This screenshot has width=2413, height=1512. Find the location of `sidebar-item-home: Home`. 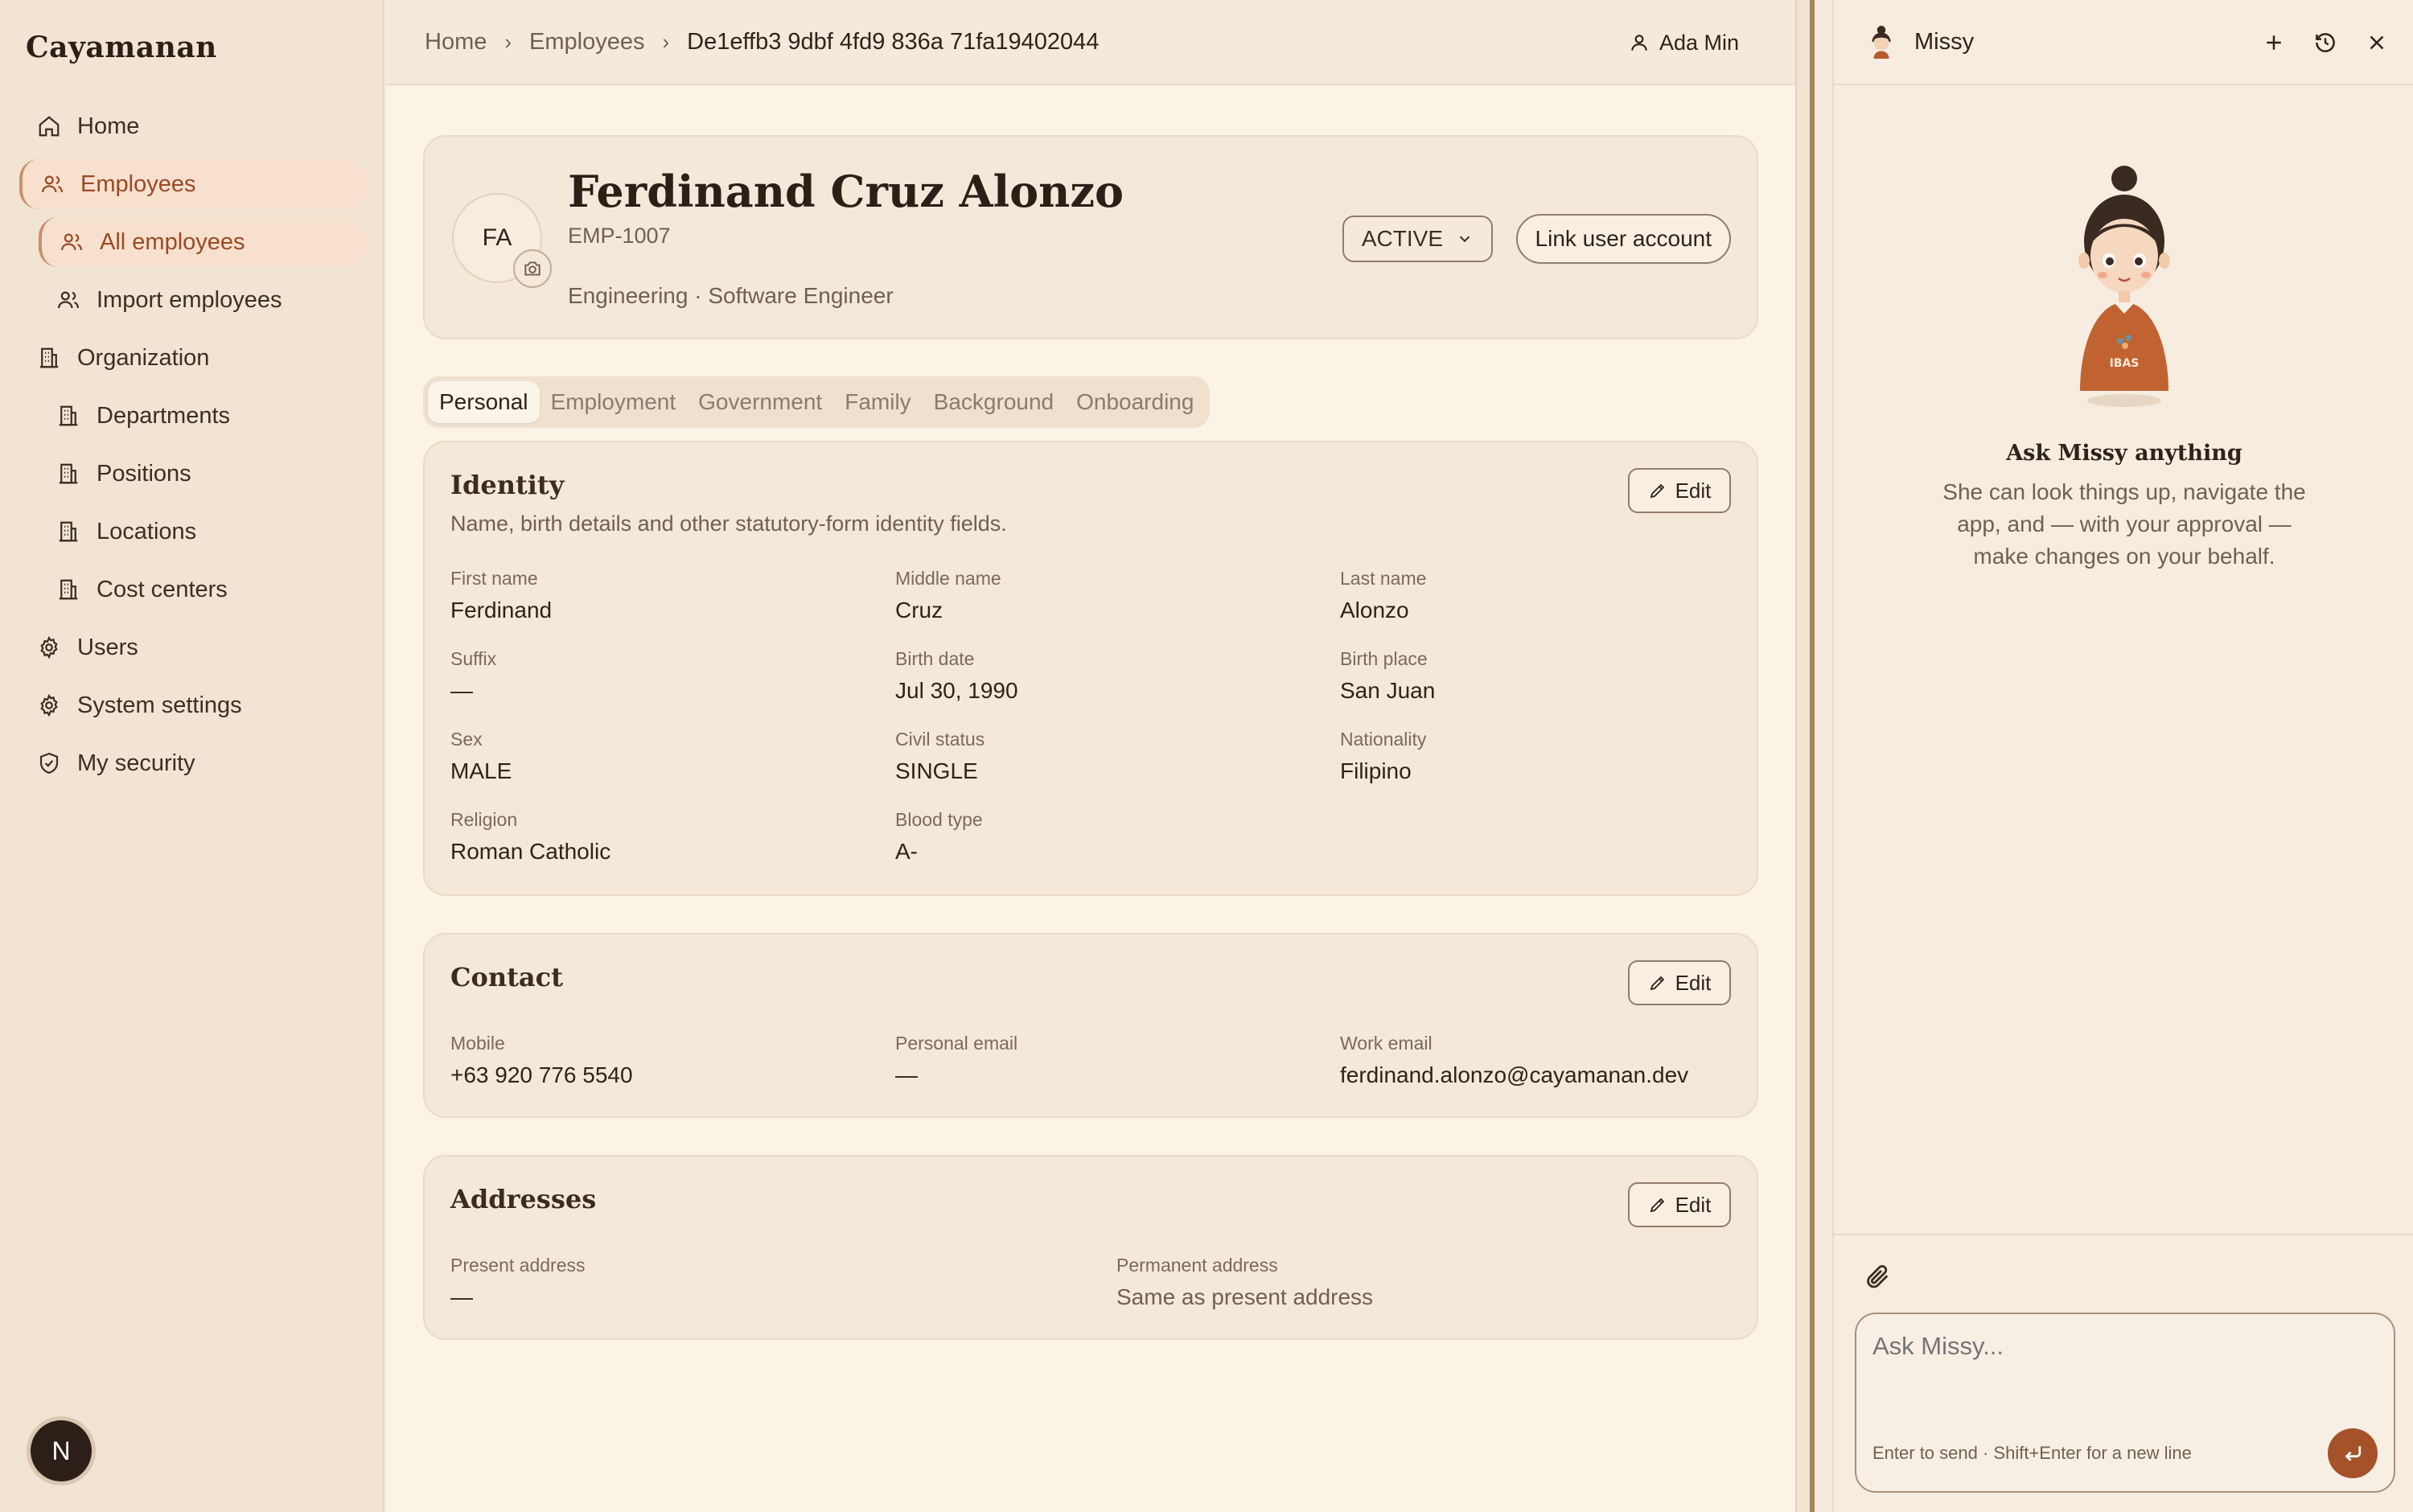

sidebar-item-home: Home is located at coordinates (192, 126).